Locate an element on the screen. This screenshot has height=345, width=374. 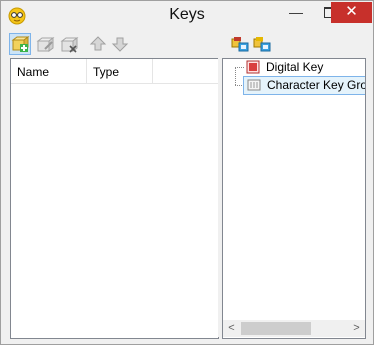
tree-item-character-key-group: Character Key Group is located at coordinates (304, 85).